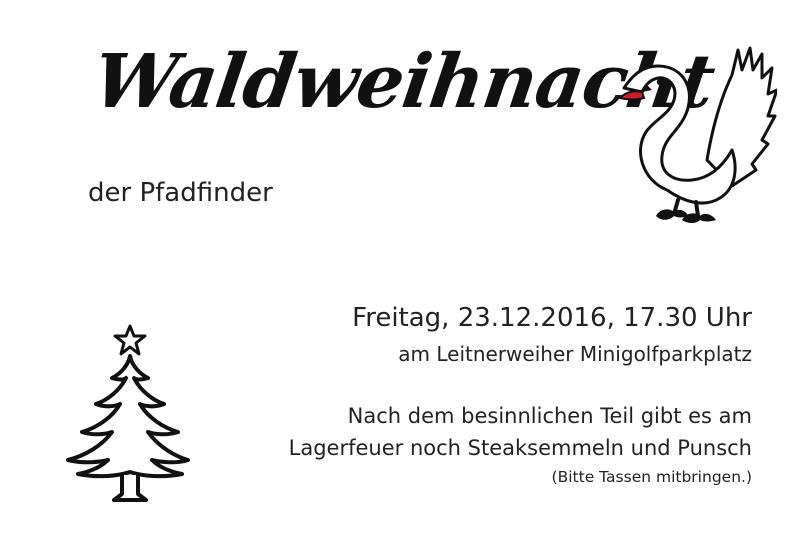  Describe the element at coordinates (549, 416) in the screenshot. I see `event-info-line-1: Nach dem besinnlichen Teil gibt es am` at that location.